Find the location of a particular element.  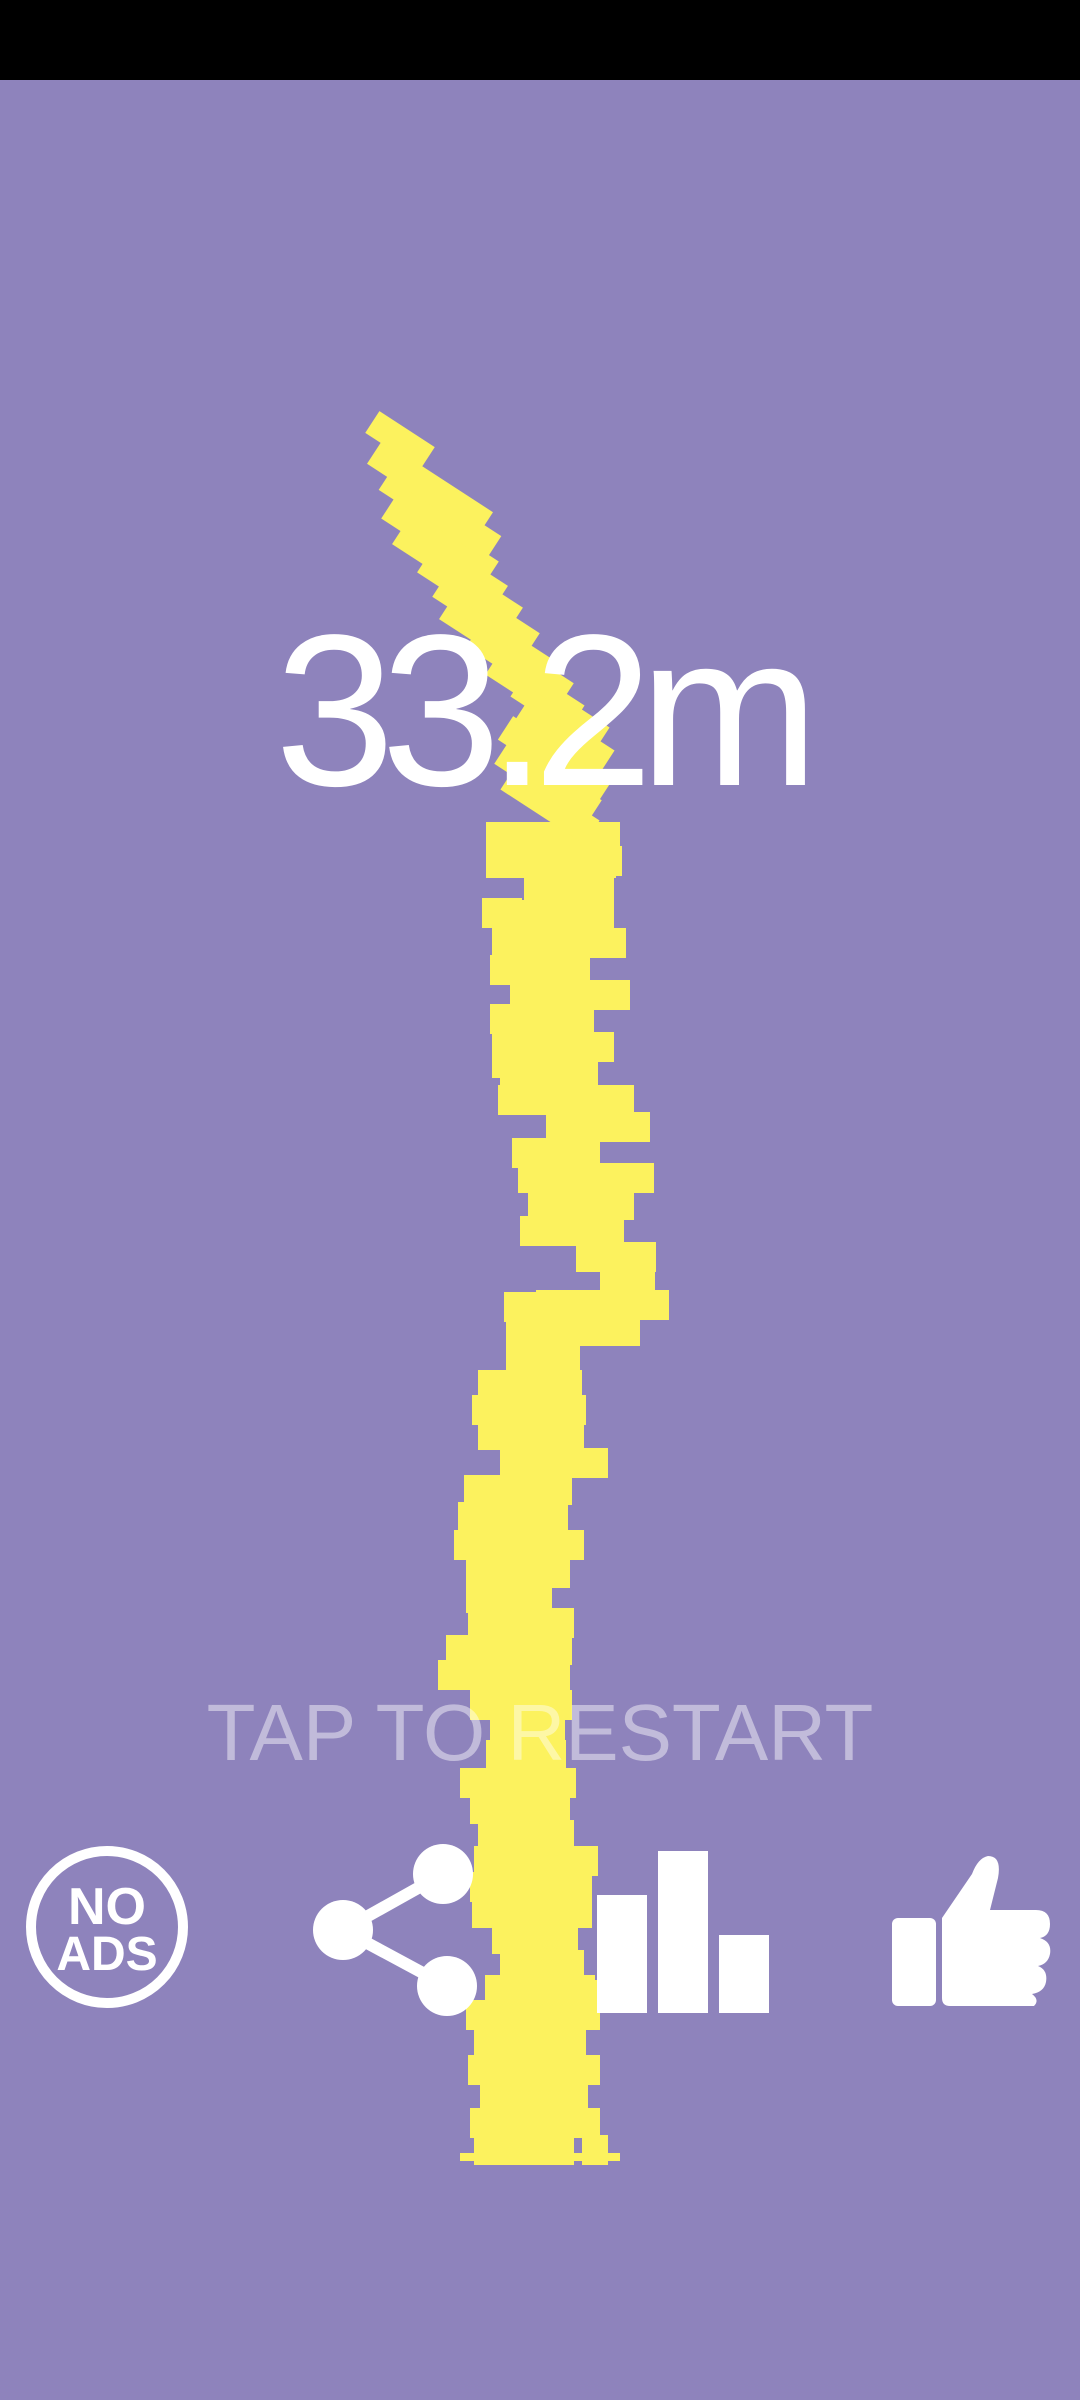

share-icon is located at coordinates (395, 1930).